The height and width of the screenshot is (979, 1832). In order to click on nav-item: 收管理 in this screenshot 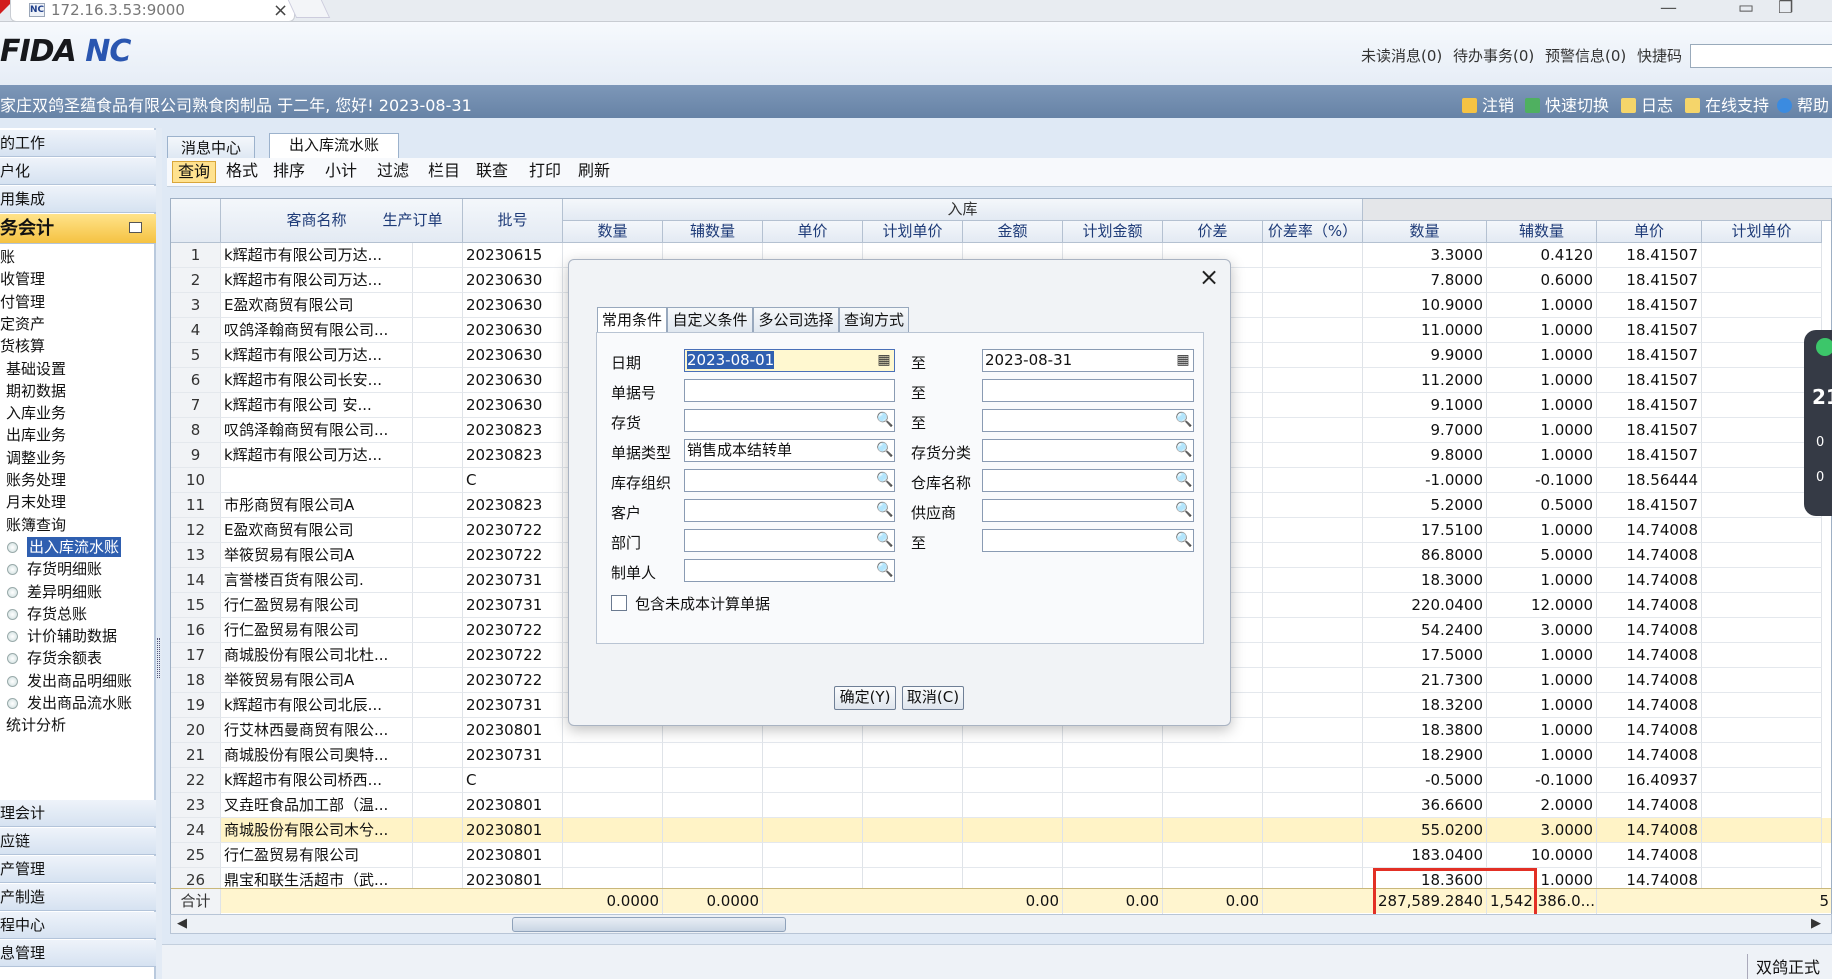, I will do `click(22, 278)`.